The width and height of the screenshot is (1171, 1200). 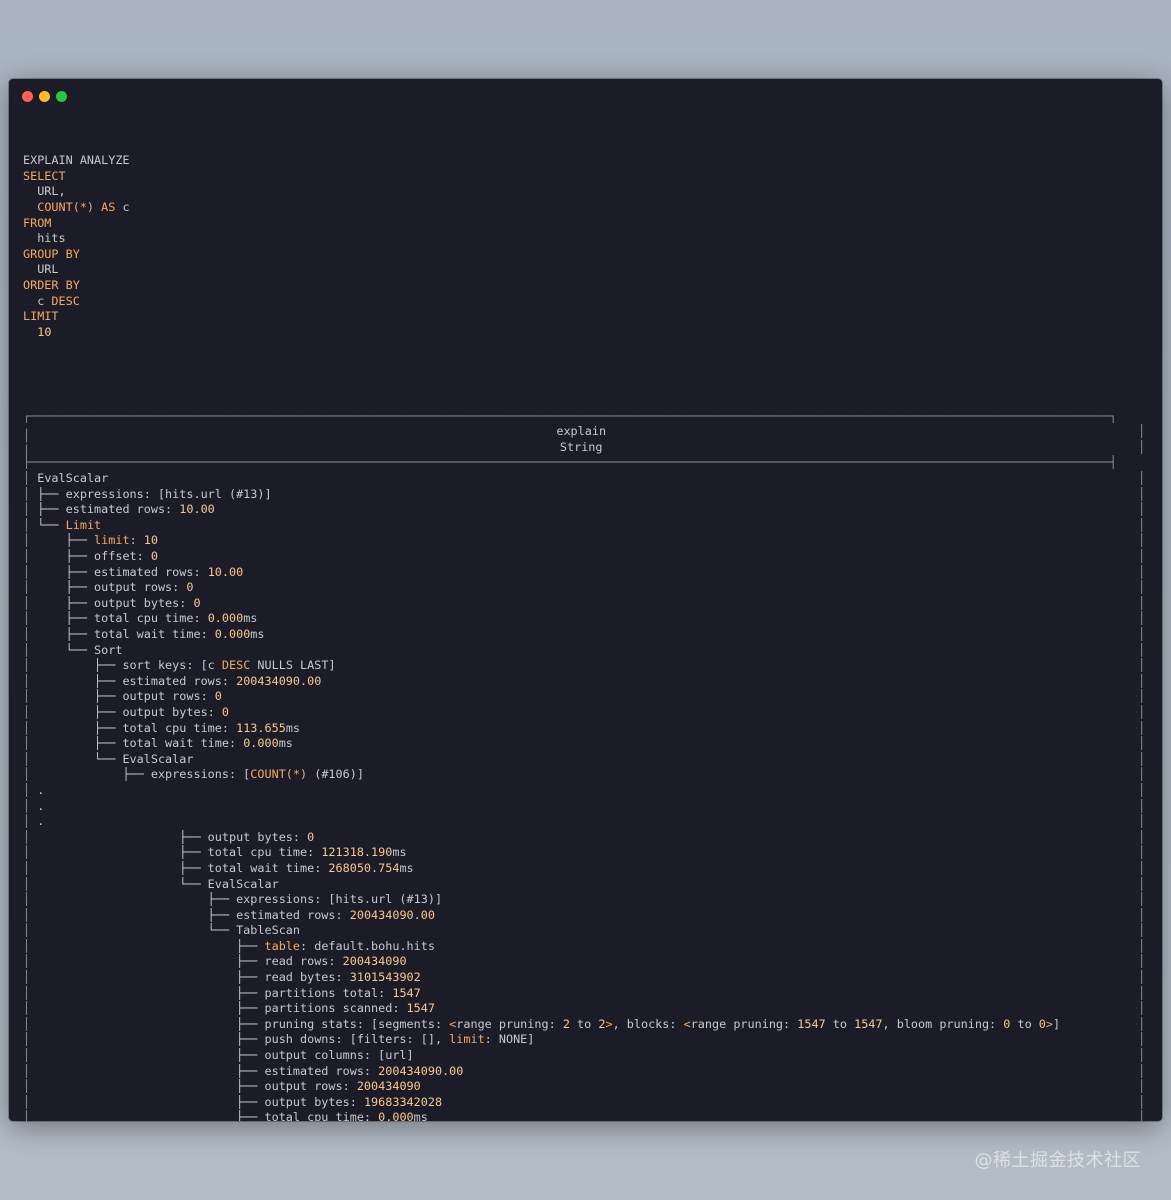 What do you see at coordinates (115, 602) in the screenshot?
I see `result-line-token: ├── output bytes:` at bounding box center [115, 602].